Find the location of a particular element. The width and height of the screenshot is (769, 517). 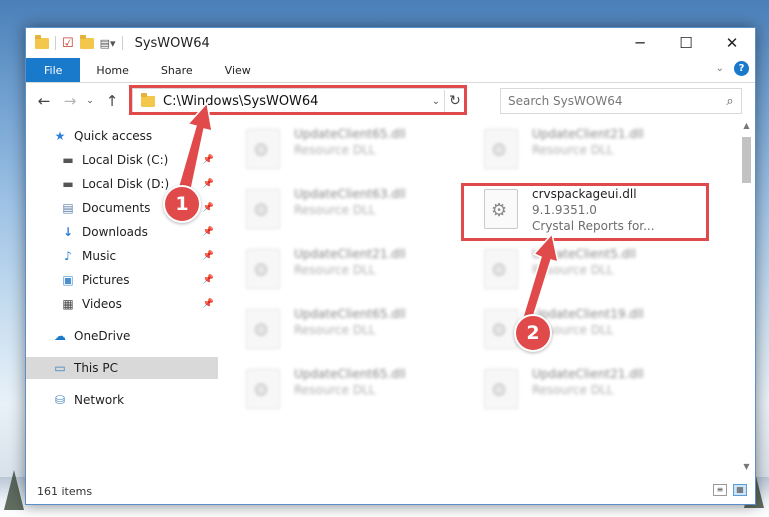

file-tile: UpdateClient63.dll Resource DLL is located at coordinates (341, 211).